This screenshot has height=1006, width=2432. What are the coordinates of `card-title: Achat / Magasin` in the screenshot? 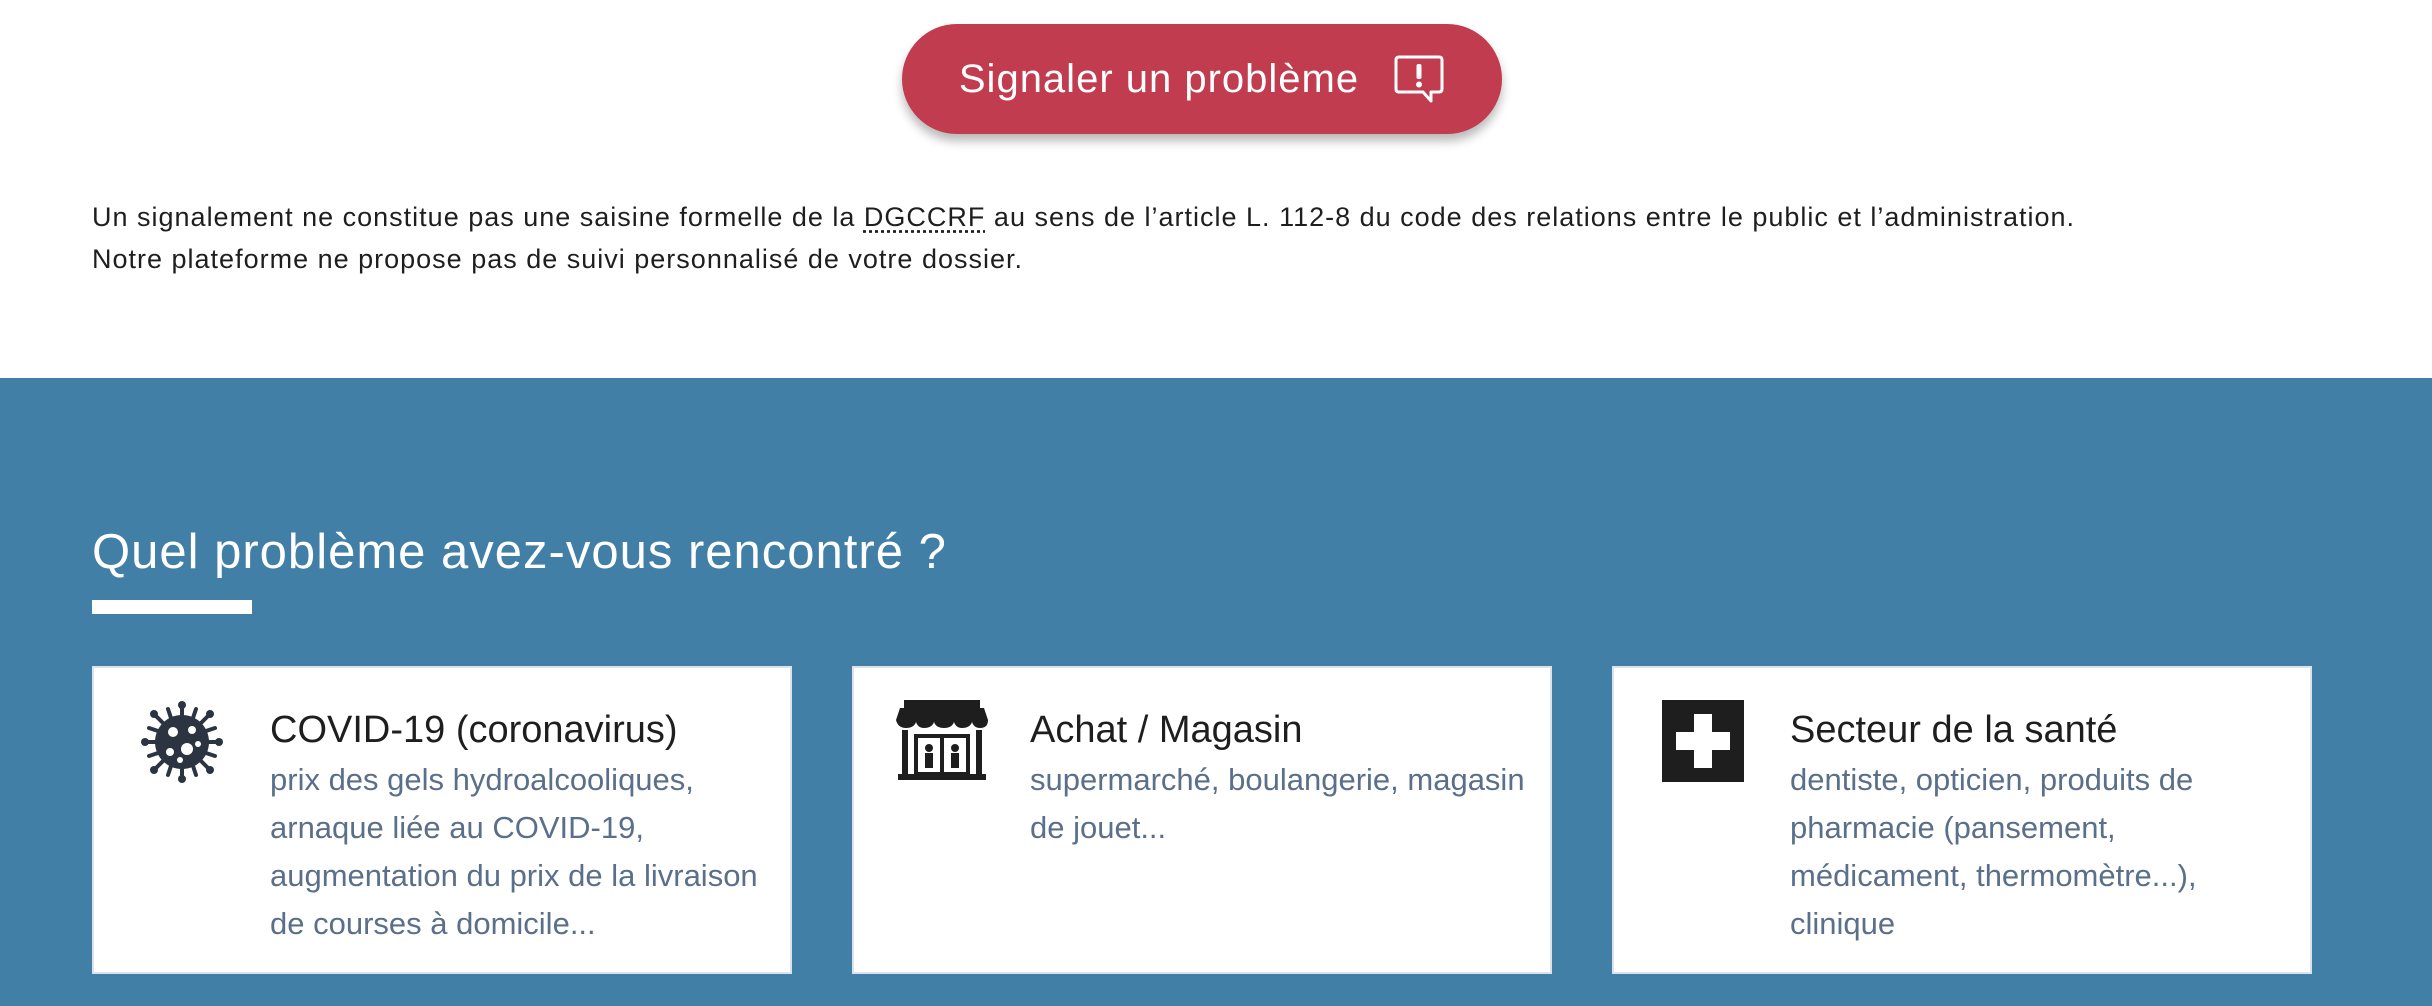 It's located at (1166, 730).